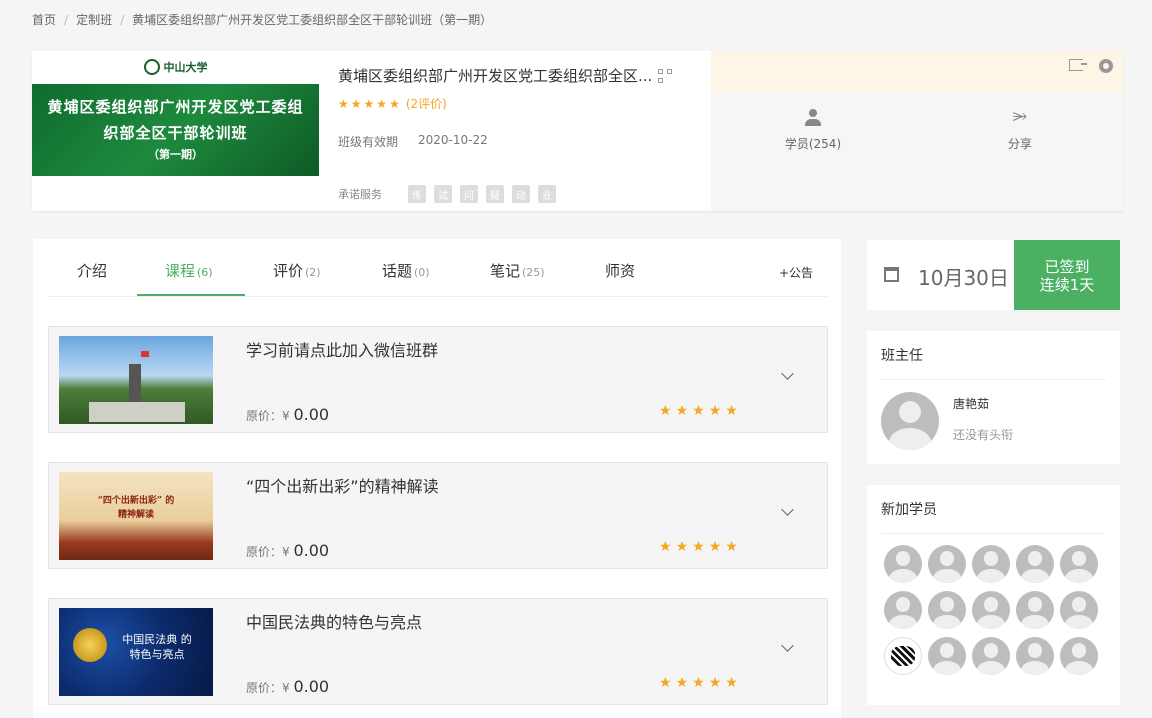  I want to click on share-button: ⭃ 分享, so click(1020, 126).